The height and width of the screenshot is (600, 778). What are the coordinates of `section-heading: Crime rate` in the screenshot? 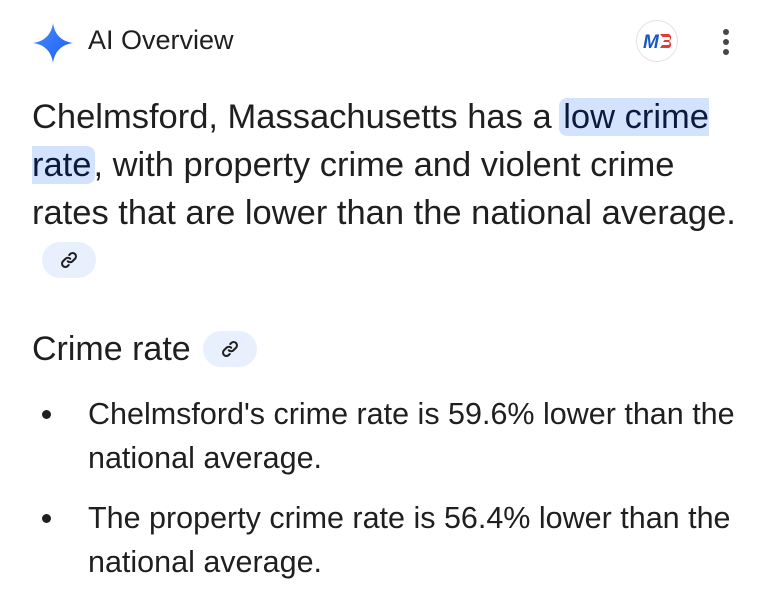 It's located at (144, 349).